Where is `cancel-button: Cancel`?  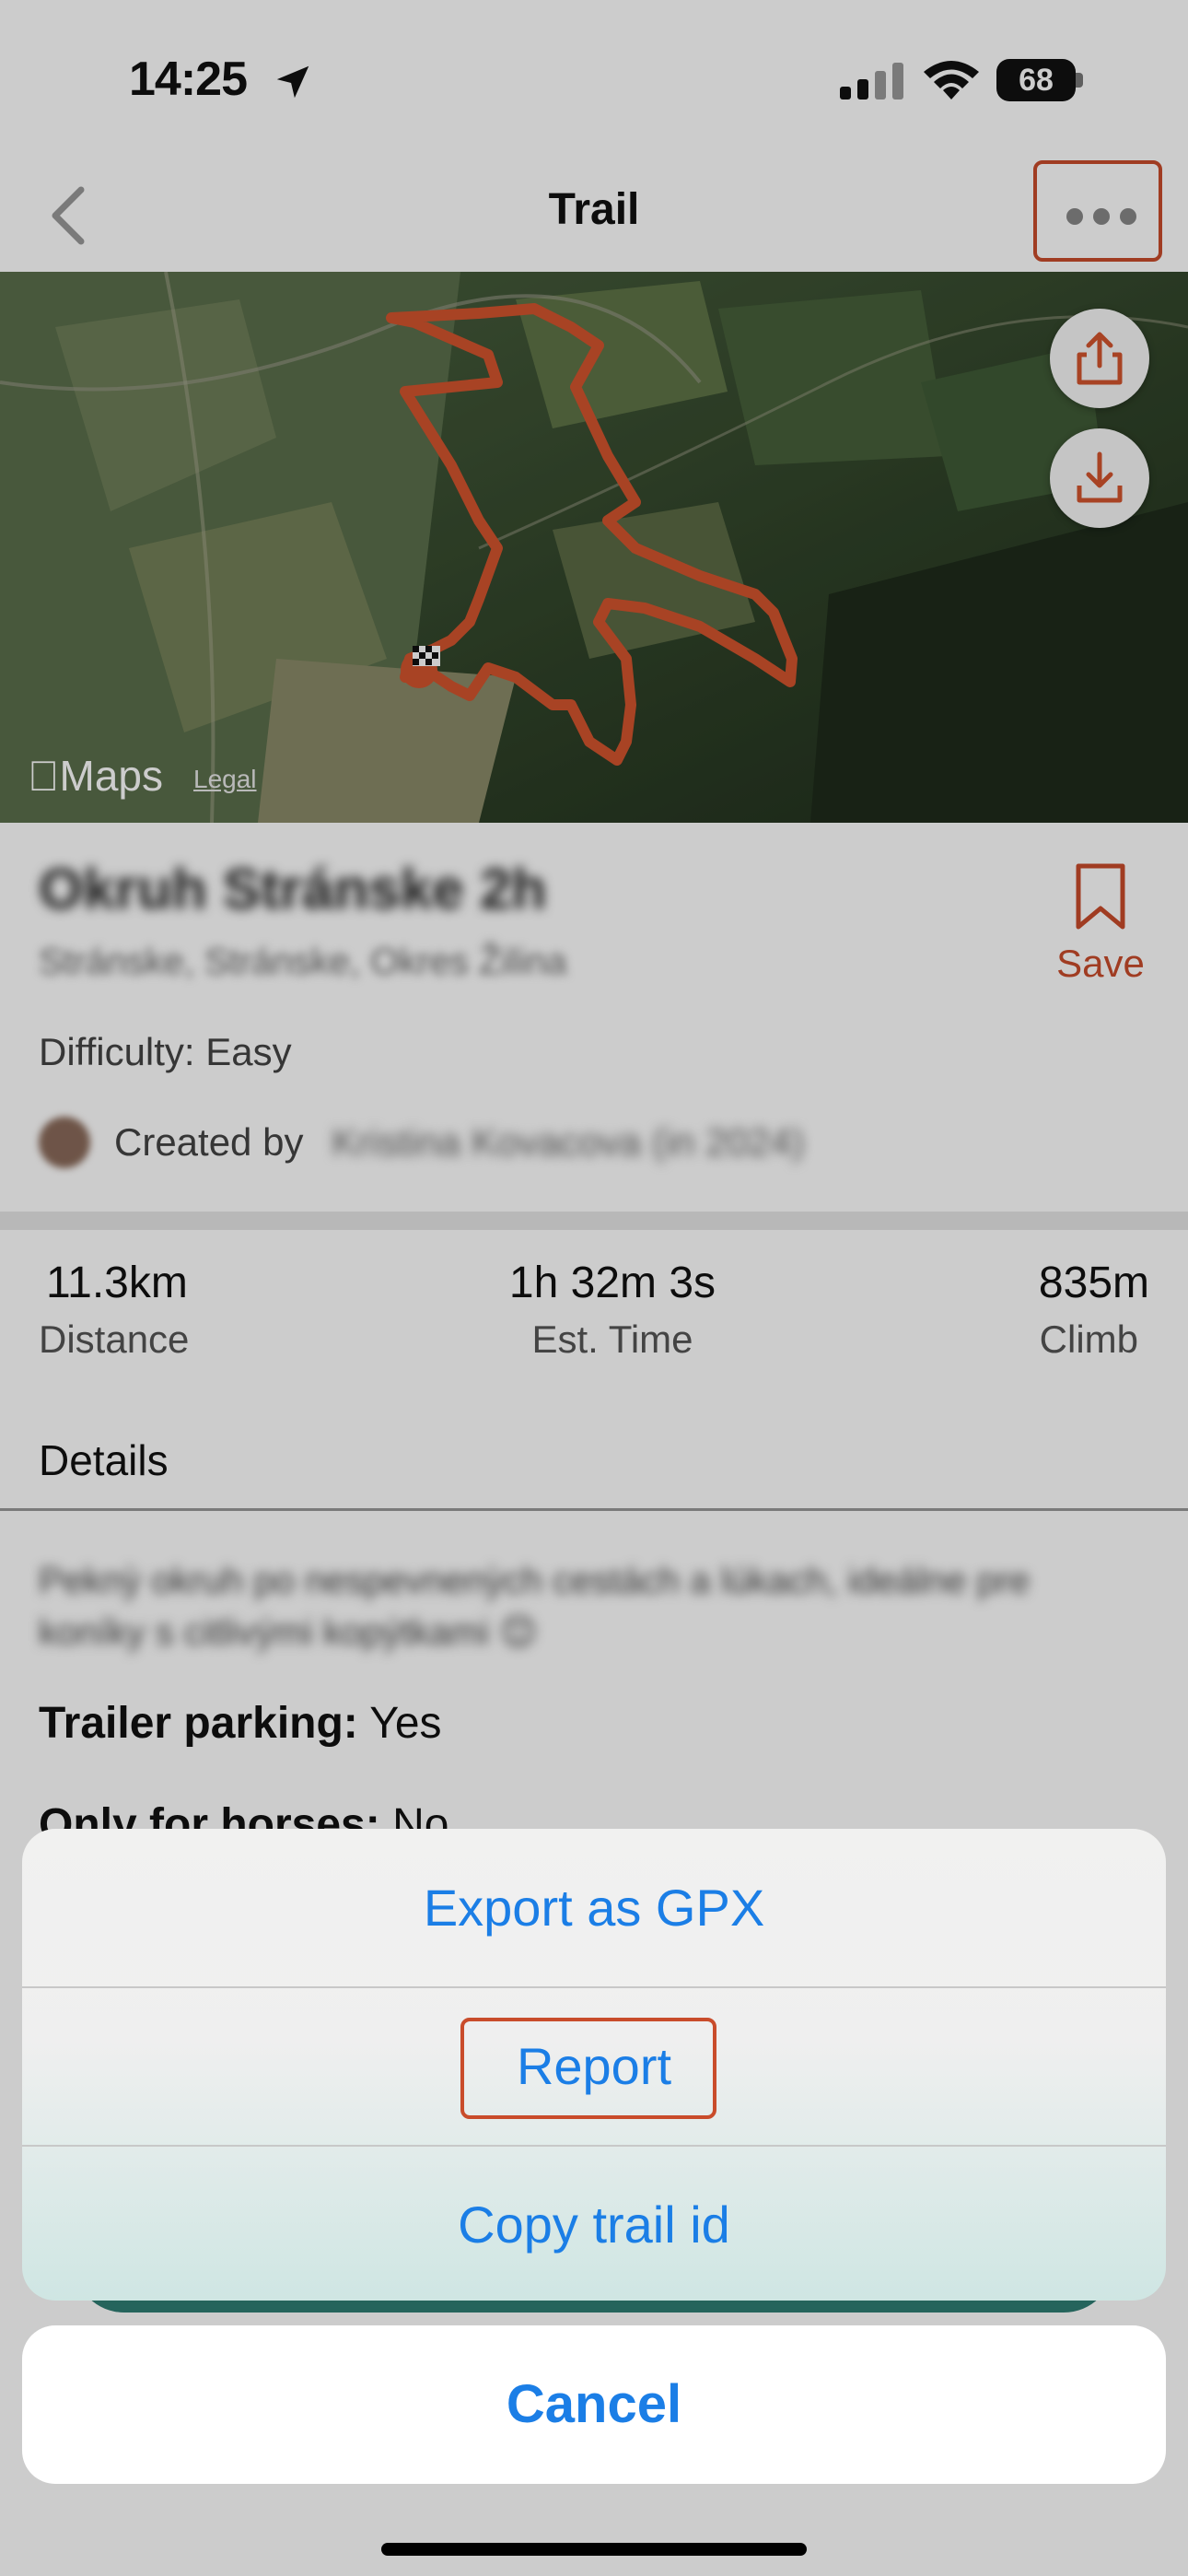 cancel-button: Cancel is located at coordinates (594, 2404).